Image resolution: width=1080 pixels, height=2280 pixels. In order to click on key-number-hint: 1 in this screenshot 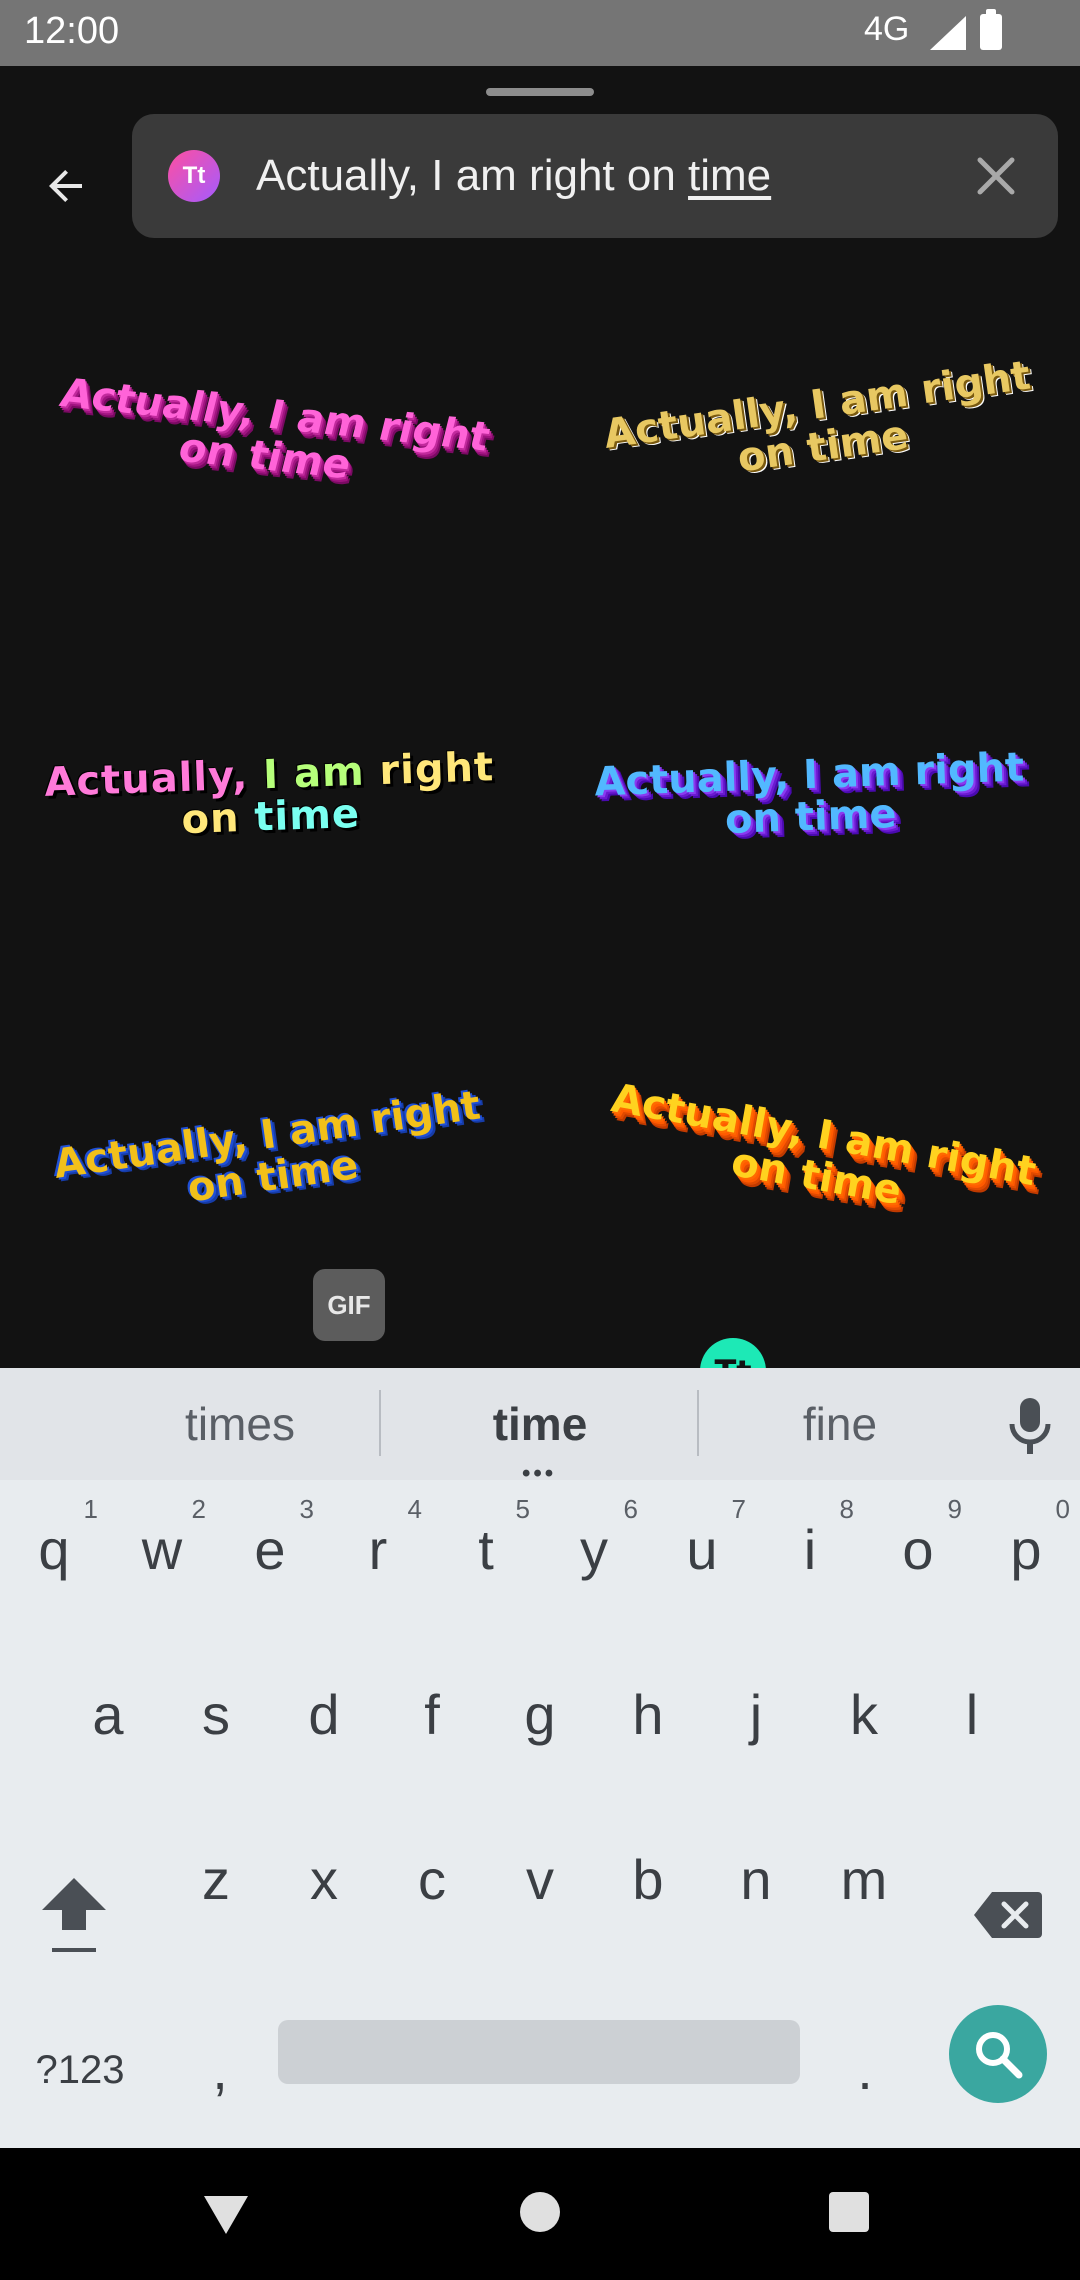, I will do `click(90, 1509)`.